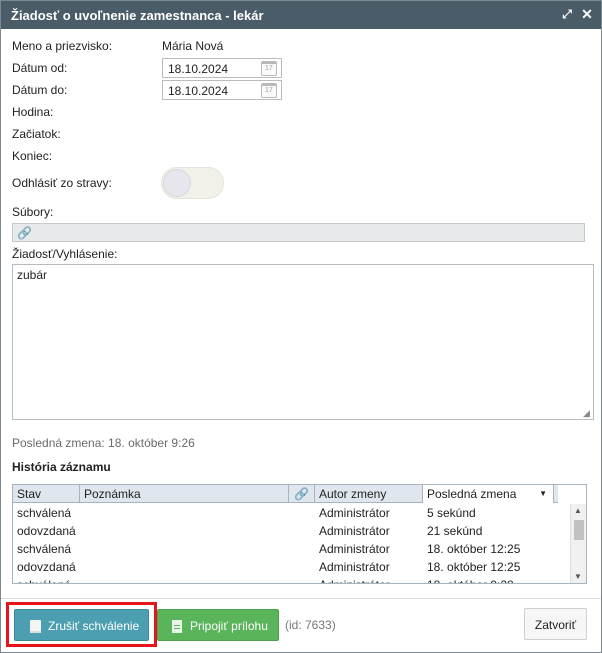 This screenshot has height=653, width=602. Describe the element at coordinates (184, 494) in the screenshot. I see `column-header-note: Poznámka` at that location.